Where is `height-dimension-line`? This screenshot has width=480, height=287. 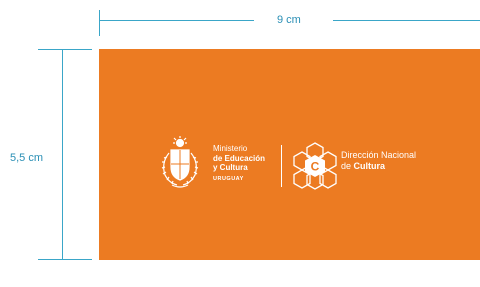 height-dimension-line is located at coordinates (62, 154).